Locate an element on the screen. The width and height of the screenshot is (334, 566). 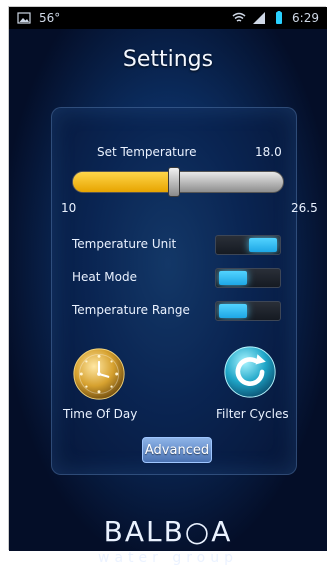
toggle-temperature-unit is located at coordinates (248, 245).